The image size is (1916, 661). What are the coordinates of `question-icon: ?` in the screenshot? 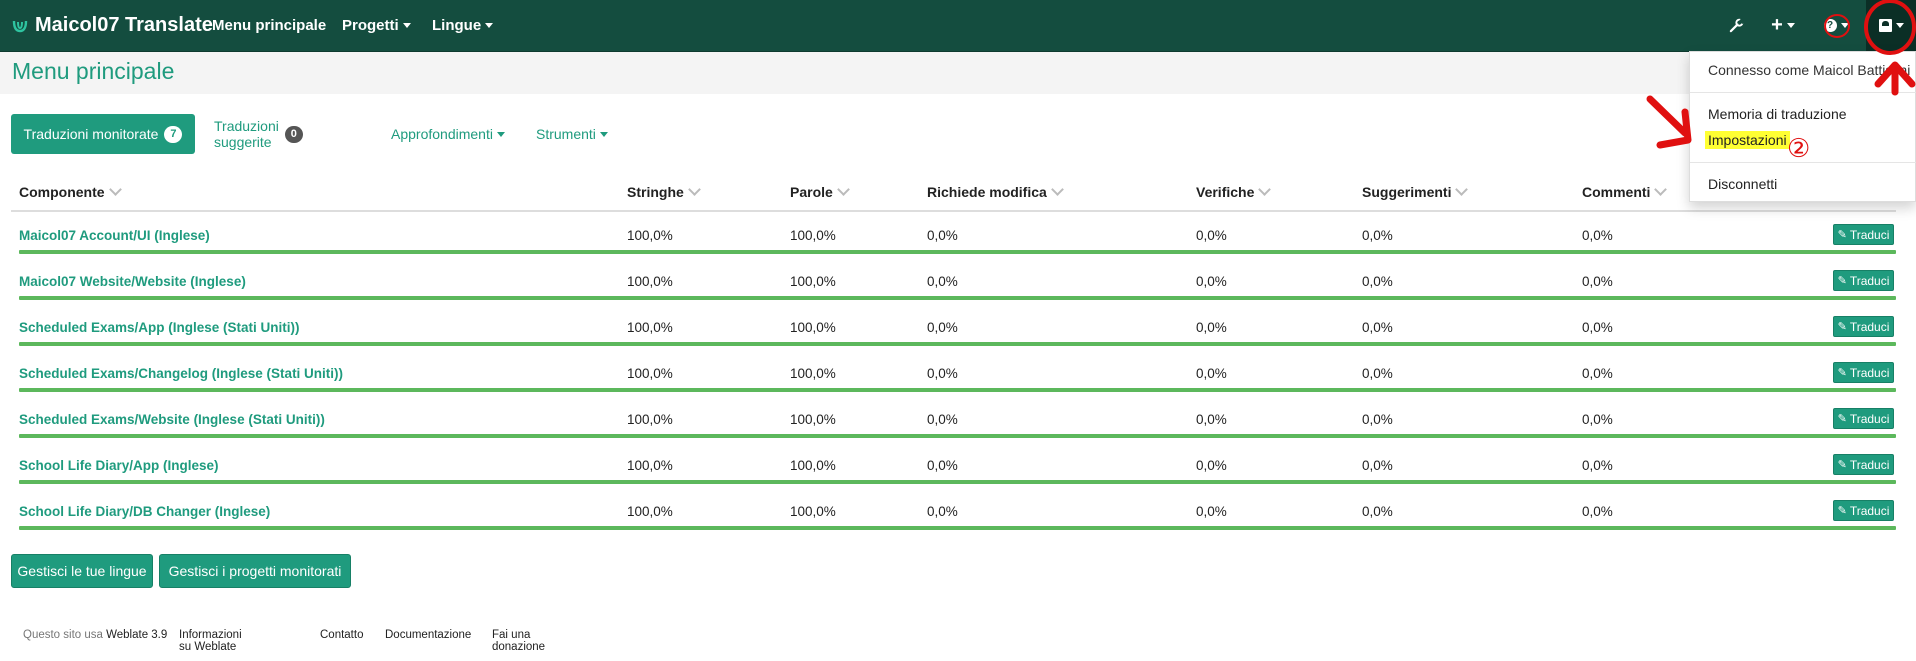 It's located at (1830, 25).